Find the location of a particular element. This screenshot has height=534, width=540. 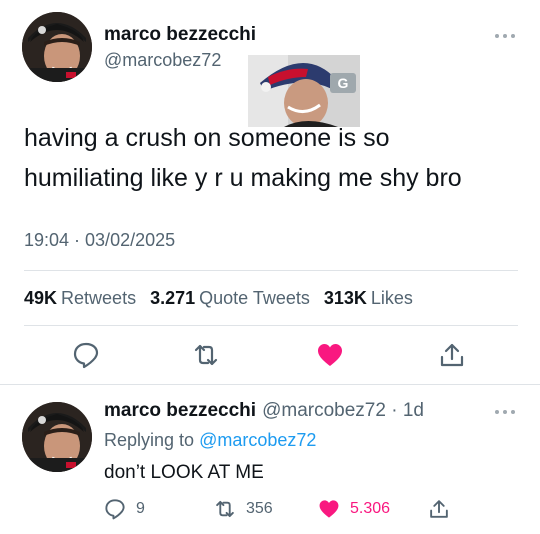

replying-to-handle: @marcobez72 is located at coordinates (257, 440).